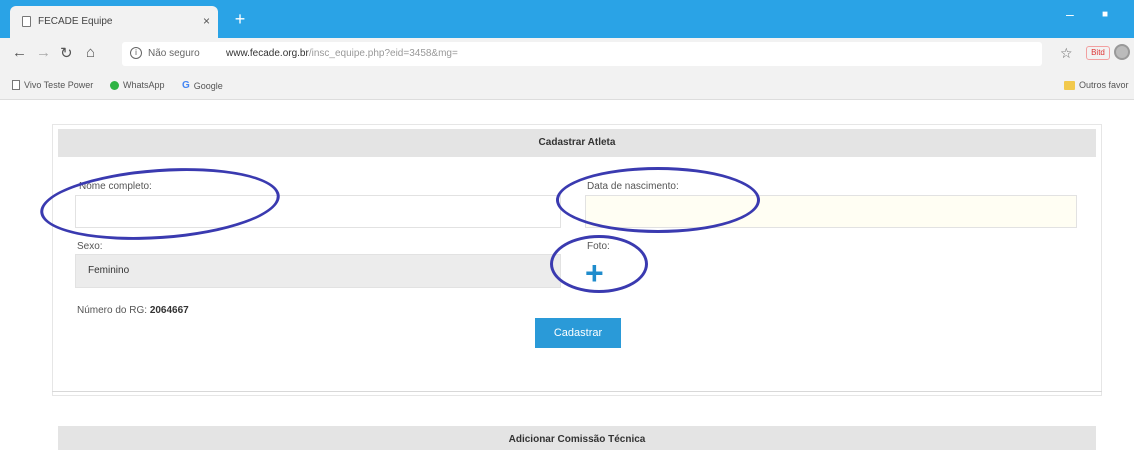 Image resolution: width=1134 pixels, height=454 pixels. Describe the element at coordinates (577, 143) in the screenshot. I see `panel-title: Cadastrar Atleta` at that location.